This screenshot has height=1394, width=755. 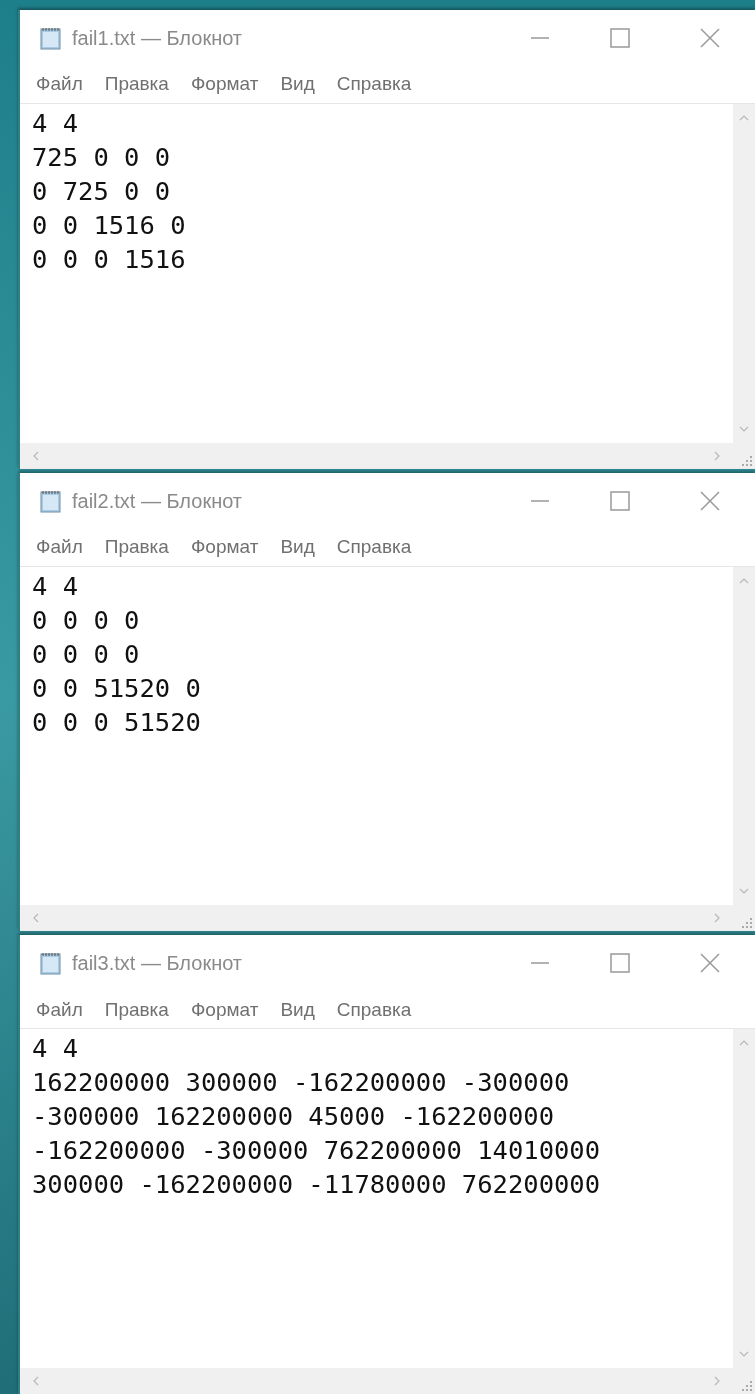 What do you see at coordinates (301, 1083) in the screenshot?
I see `text-line: 162200000 300000 -162200000 -300000` at bounding box center [301, 1083].